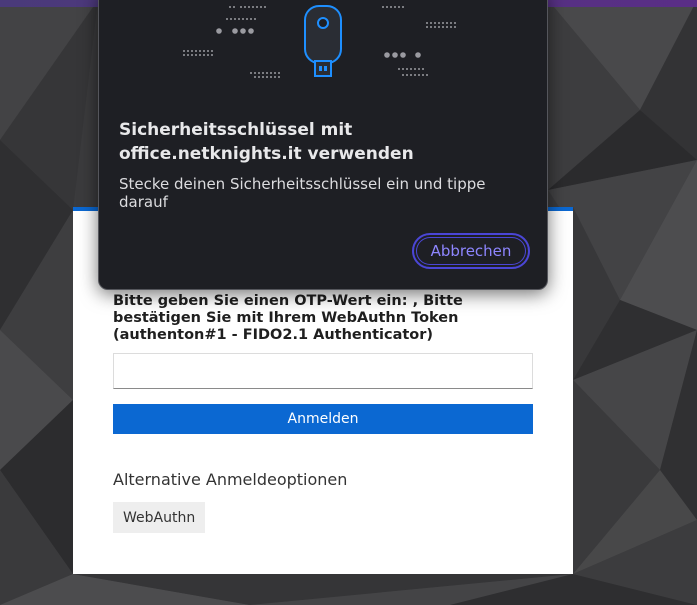 The width and height of the screenshot is (697, 605). I want to click on dotted-lines-left, so click(231, 42).